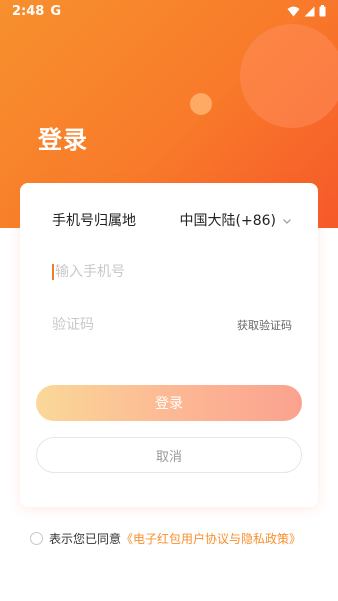 This screenshot has height=601, width=338. Describe the element at coordinates (85, 539) in the screenshot. I see `agreement-text: 表示您已同意` at that location.